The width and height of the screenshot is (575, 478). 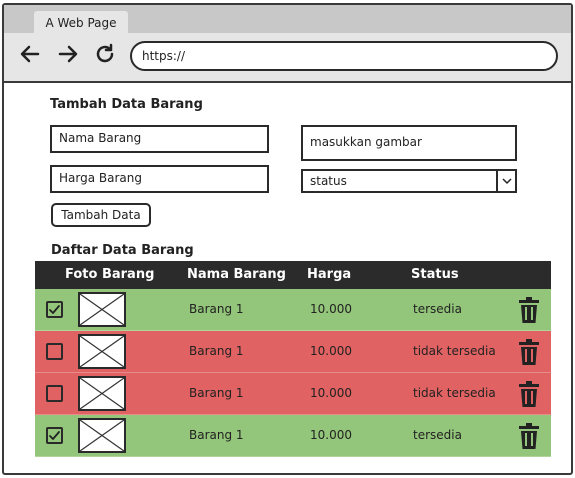 I want to click on status-select: status, so click(x=409, y=181).